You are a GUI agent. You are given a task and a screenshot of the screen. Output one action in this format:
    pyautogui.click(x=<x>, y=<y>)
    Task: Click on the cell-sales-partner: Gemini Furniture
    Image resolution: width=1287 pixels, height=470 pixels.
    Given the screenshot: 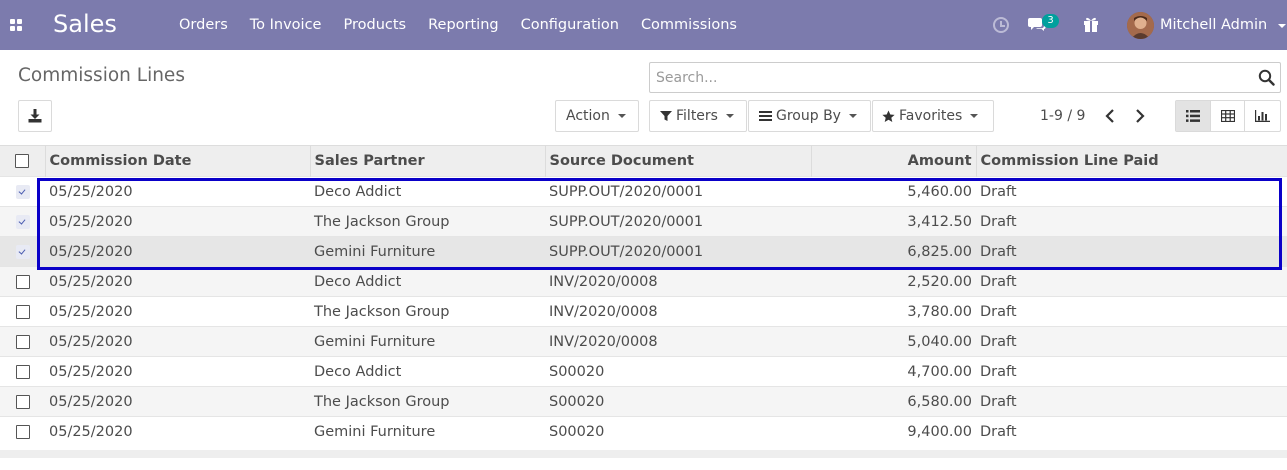 What is the action you would take?
    pyautogui.click(x=375, y=431)
    